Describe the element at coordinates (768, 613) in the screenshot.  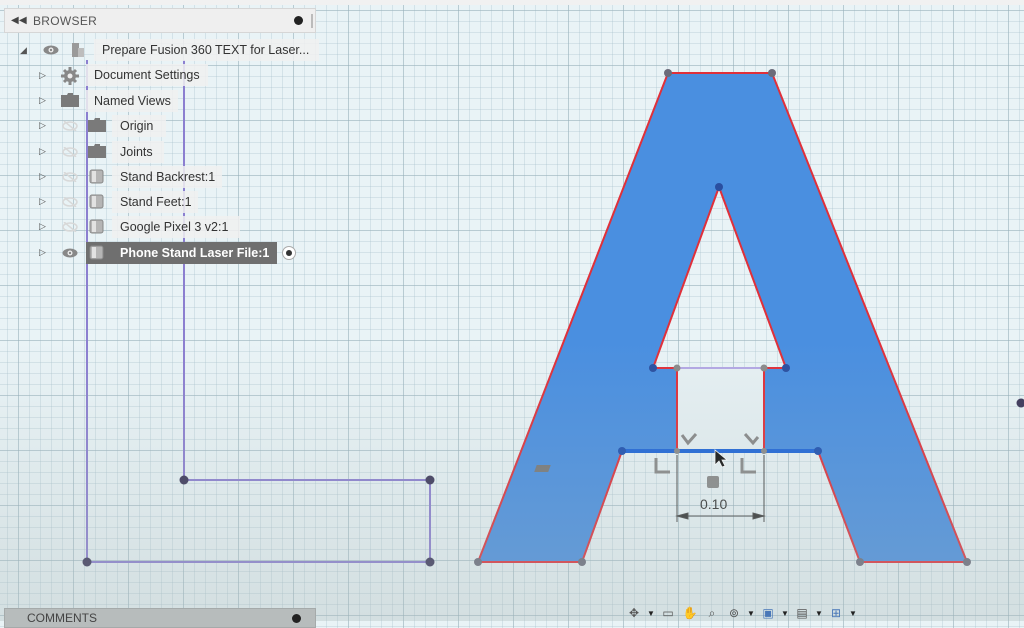
I see `display-settings-icon: ▣` at that location.